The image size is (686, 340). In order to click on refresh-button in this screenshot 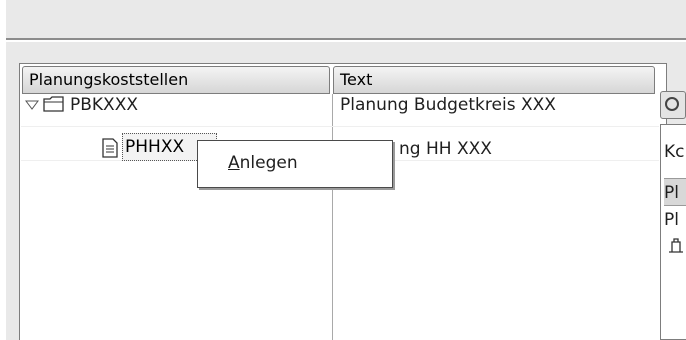, I will do `click(673, 105)`.